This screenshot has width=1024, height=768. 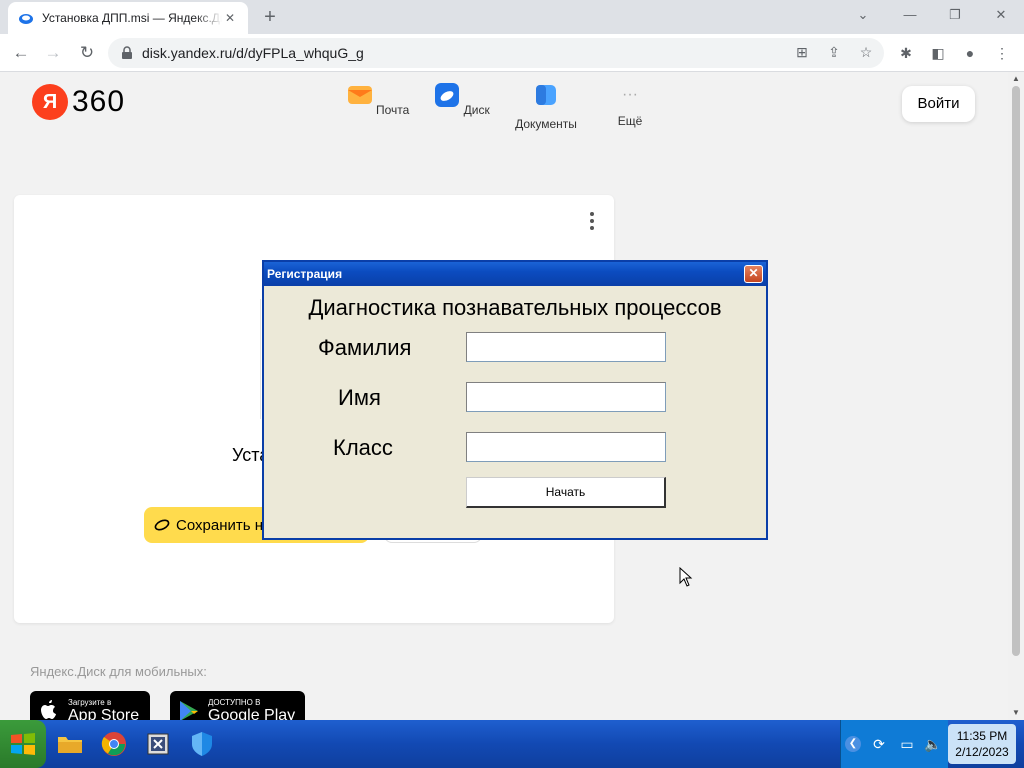 I want to click on lock-icon, so click(x=127, y=52).